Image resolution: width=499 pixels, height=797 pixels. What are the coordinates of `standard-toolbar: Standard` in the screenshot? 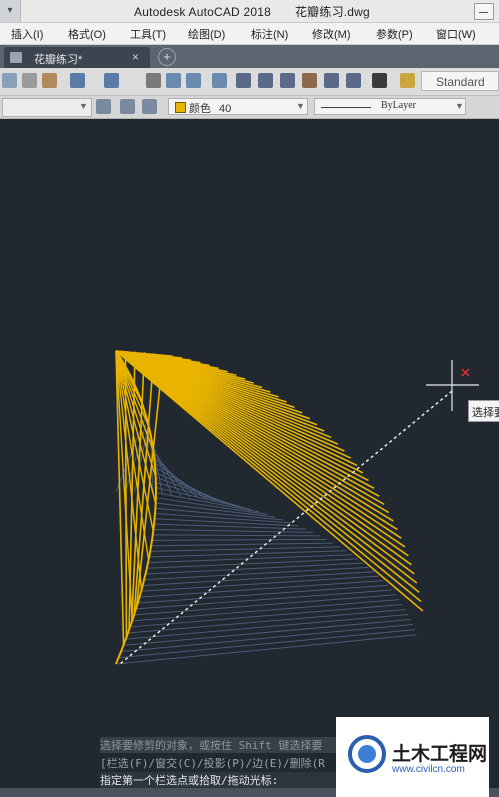 It's located at (249, 82).